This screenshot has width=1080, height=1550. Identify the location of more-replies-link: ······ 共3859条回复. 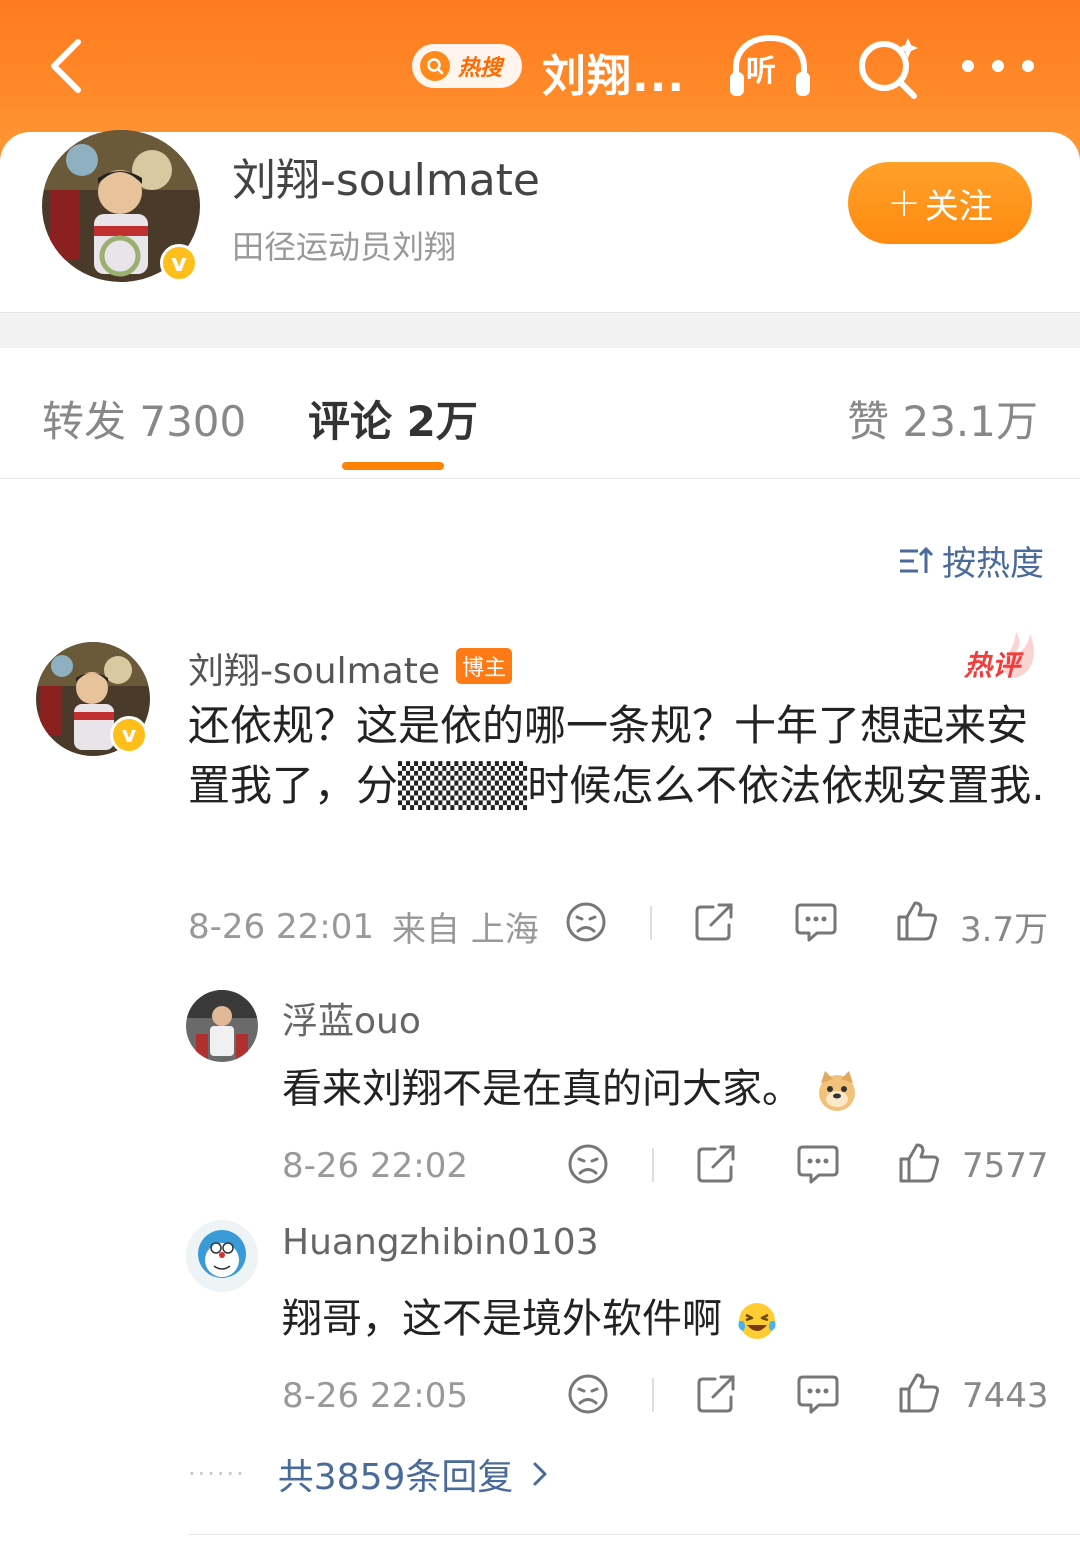
(368, 1474).